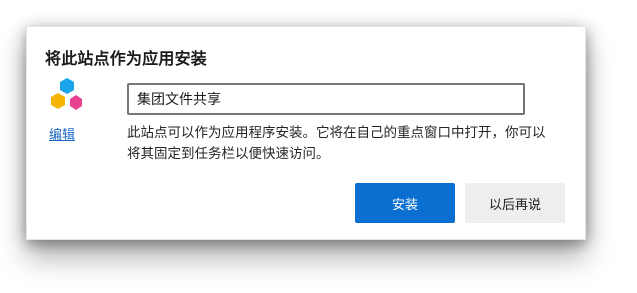  What do you see at coordinates (326, 99) in the screenshot?
I see `app-name-input` at bounding box center [326, 99].